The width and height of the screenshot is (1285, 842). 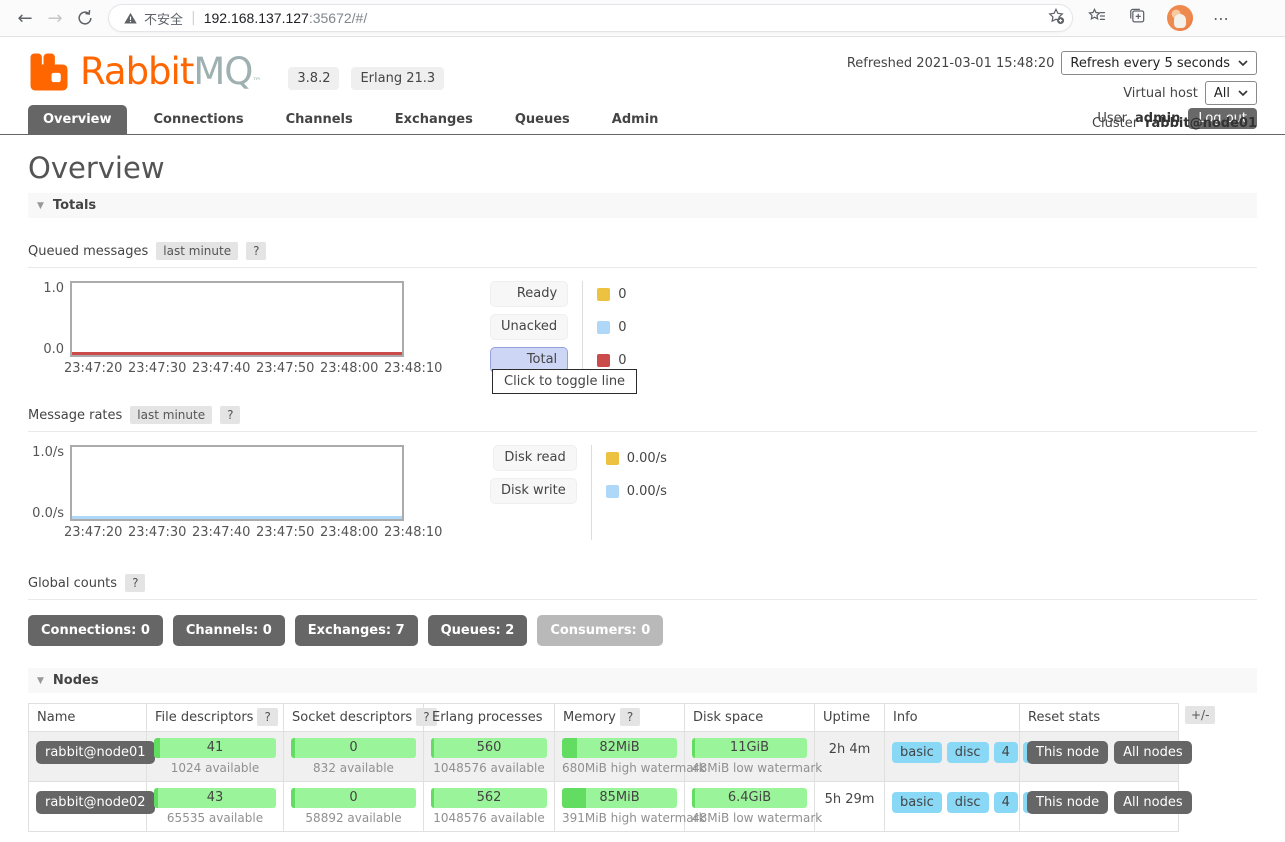 I want to click on queues-count-button: Queues: 2, so click(x=477, y=630).